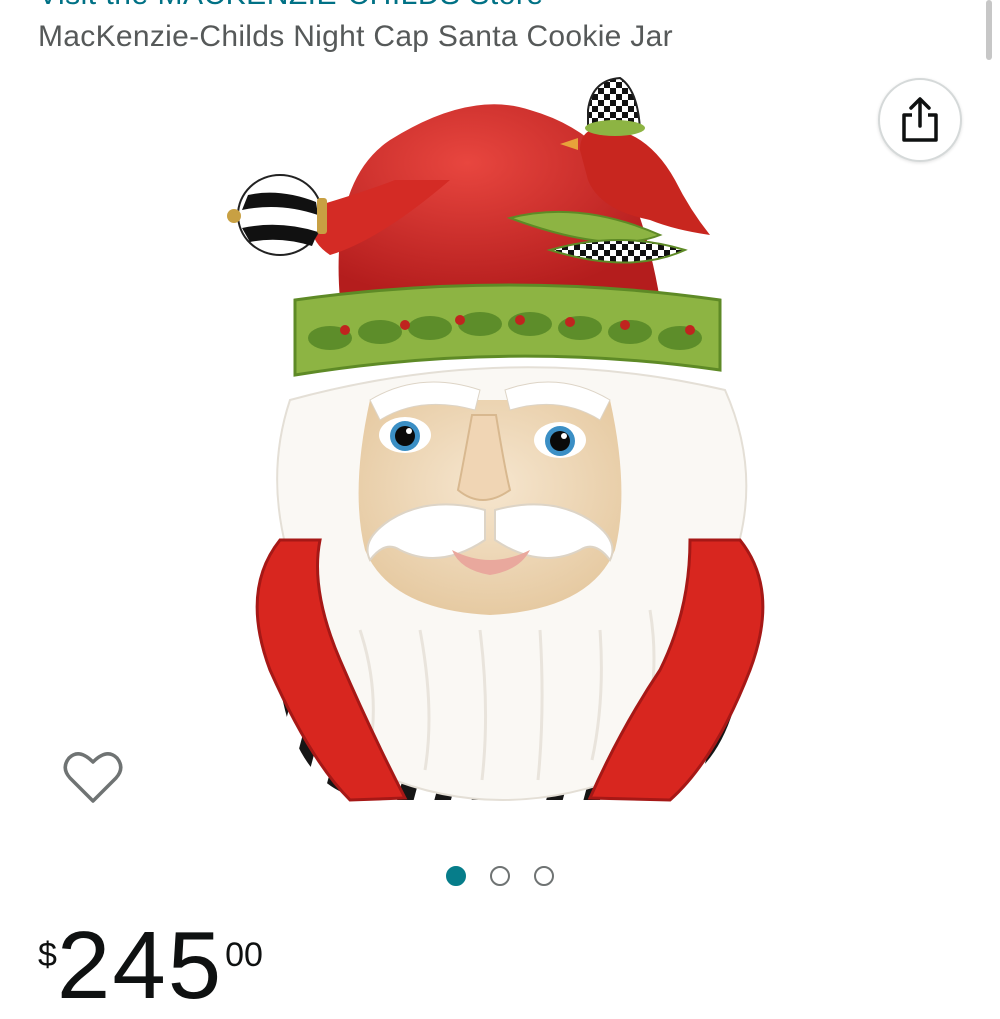  Describe the element at coordinates (47, 955) in the screenshot. I see `price-currency-symbol: $` at that location.